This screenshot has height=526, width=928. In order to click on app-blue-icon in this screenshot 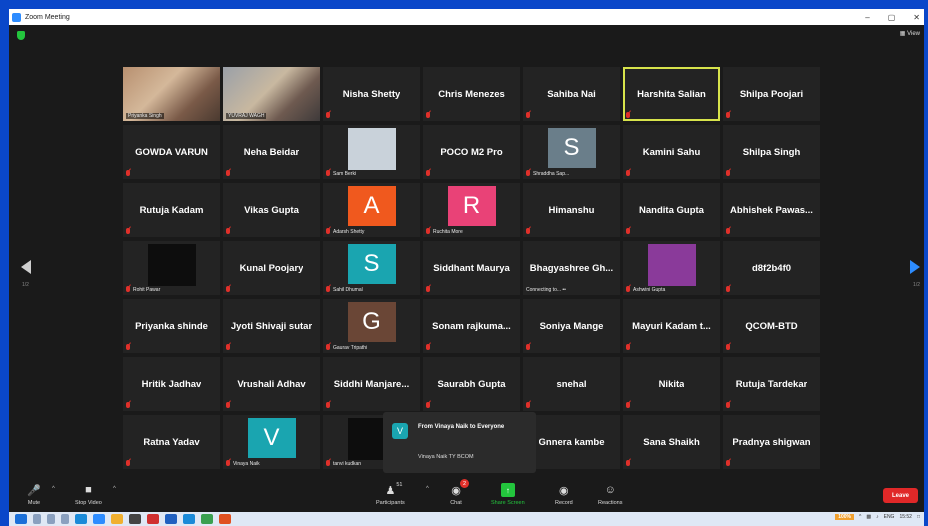, I will do `click(171, 519)`.